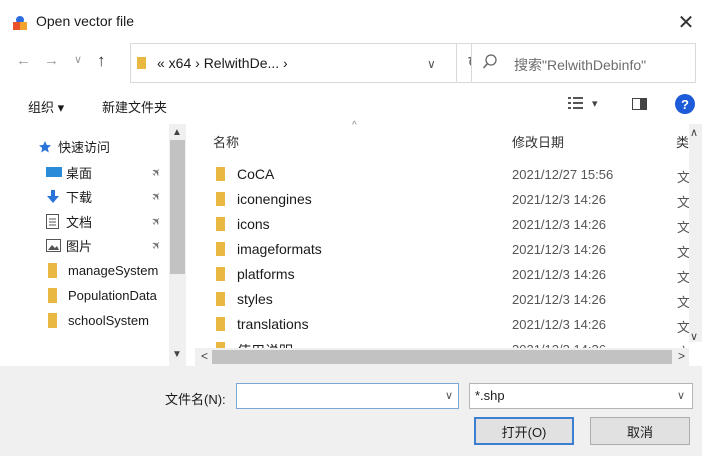 This screenshot has width=702, height=456. I want to click on close-icon: ✕, so click(686, 22).